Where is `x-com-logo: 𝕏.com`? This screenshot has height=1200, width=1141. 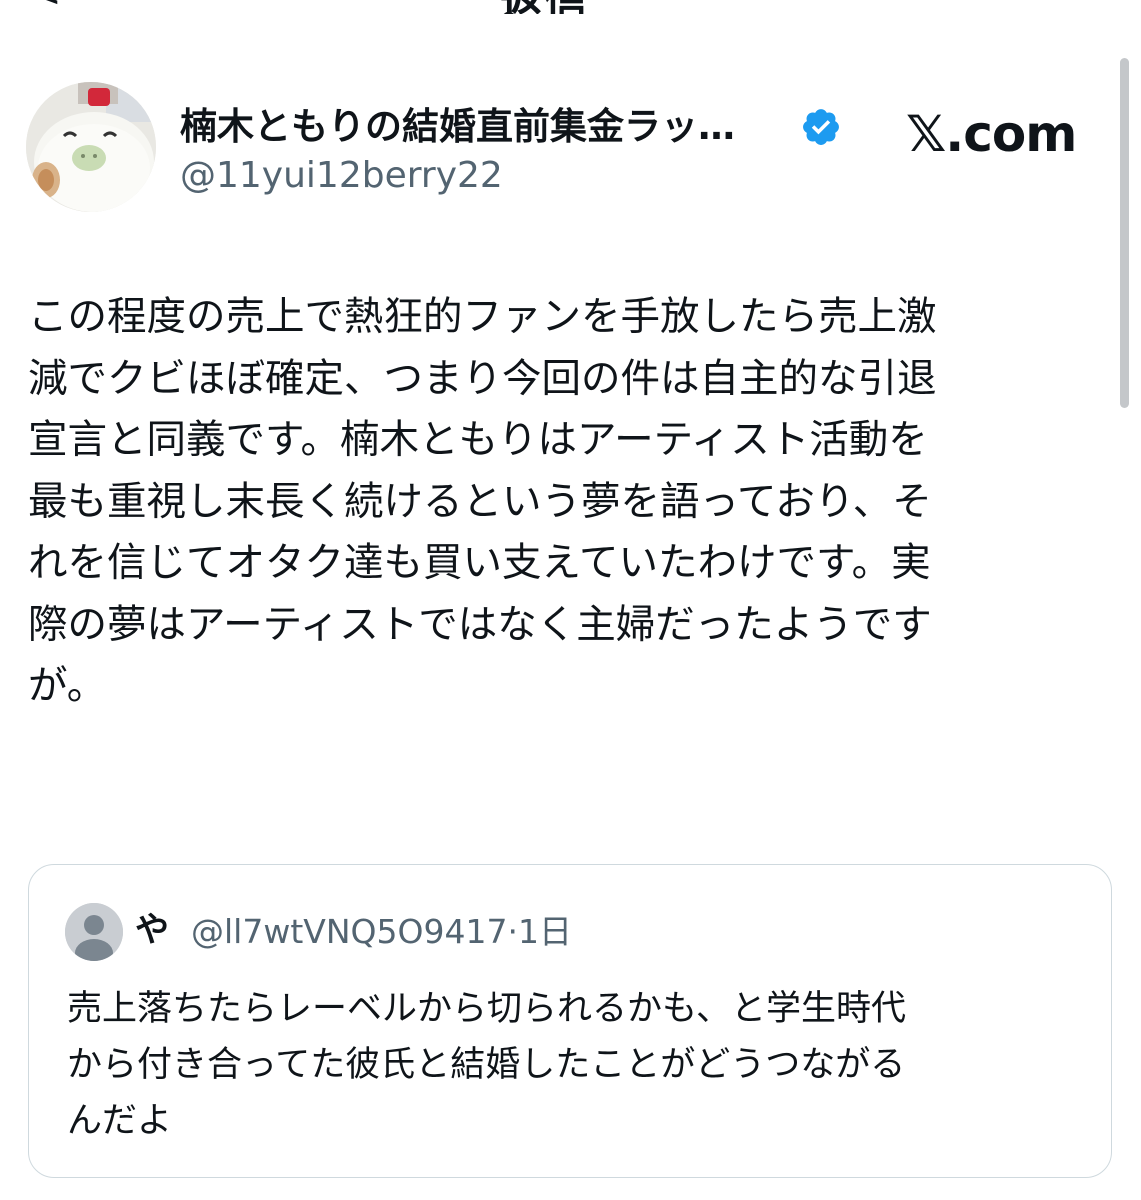 x-com-logo: 𝕏.com is located at coordinates (991, 134).